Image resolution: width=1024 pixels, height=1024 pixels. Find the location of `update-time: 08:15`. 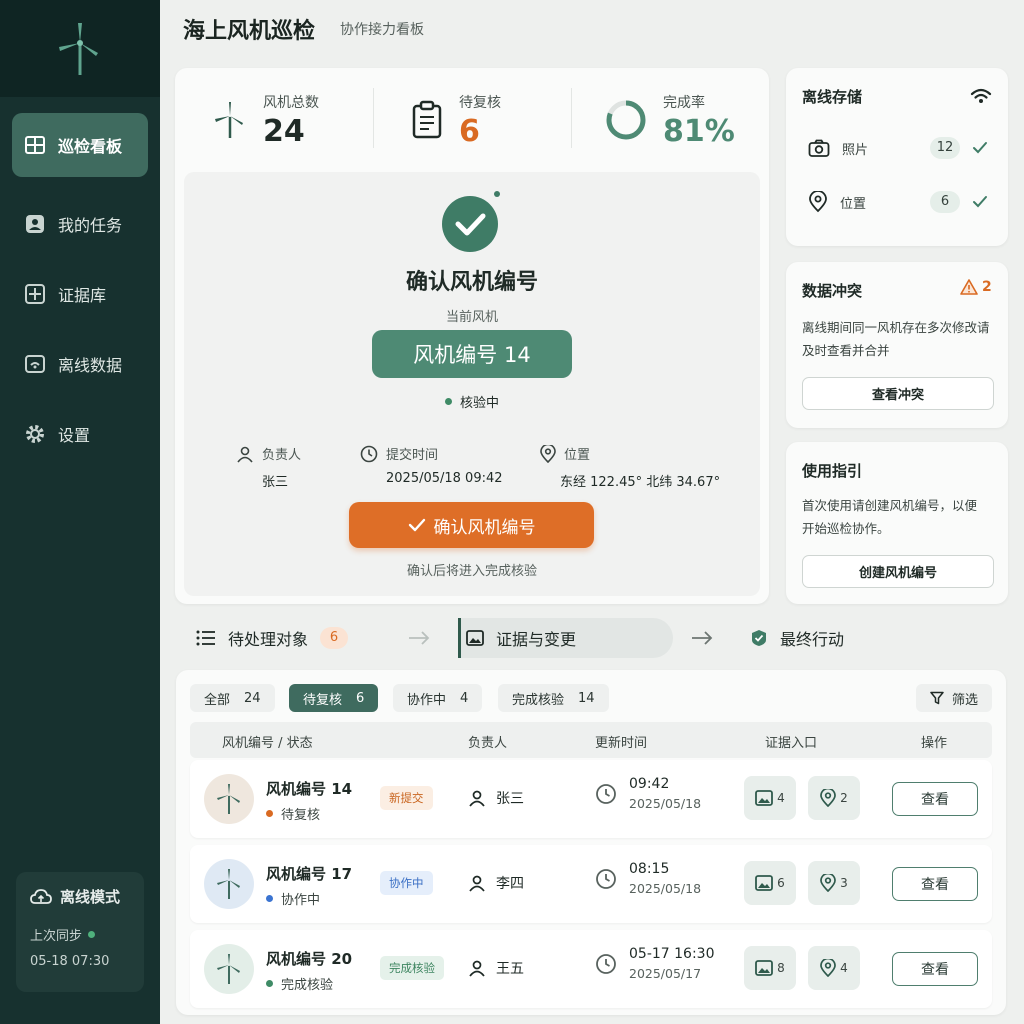

update-time: 08:15 is located at coordinates (649, 869).